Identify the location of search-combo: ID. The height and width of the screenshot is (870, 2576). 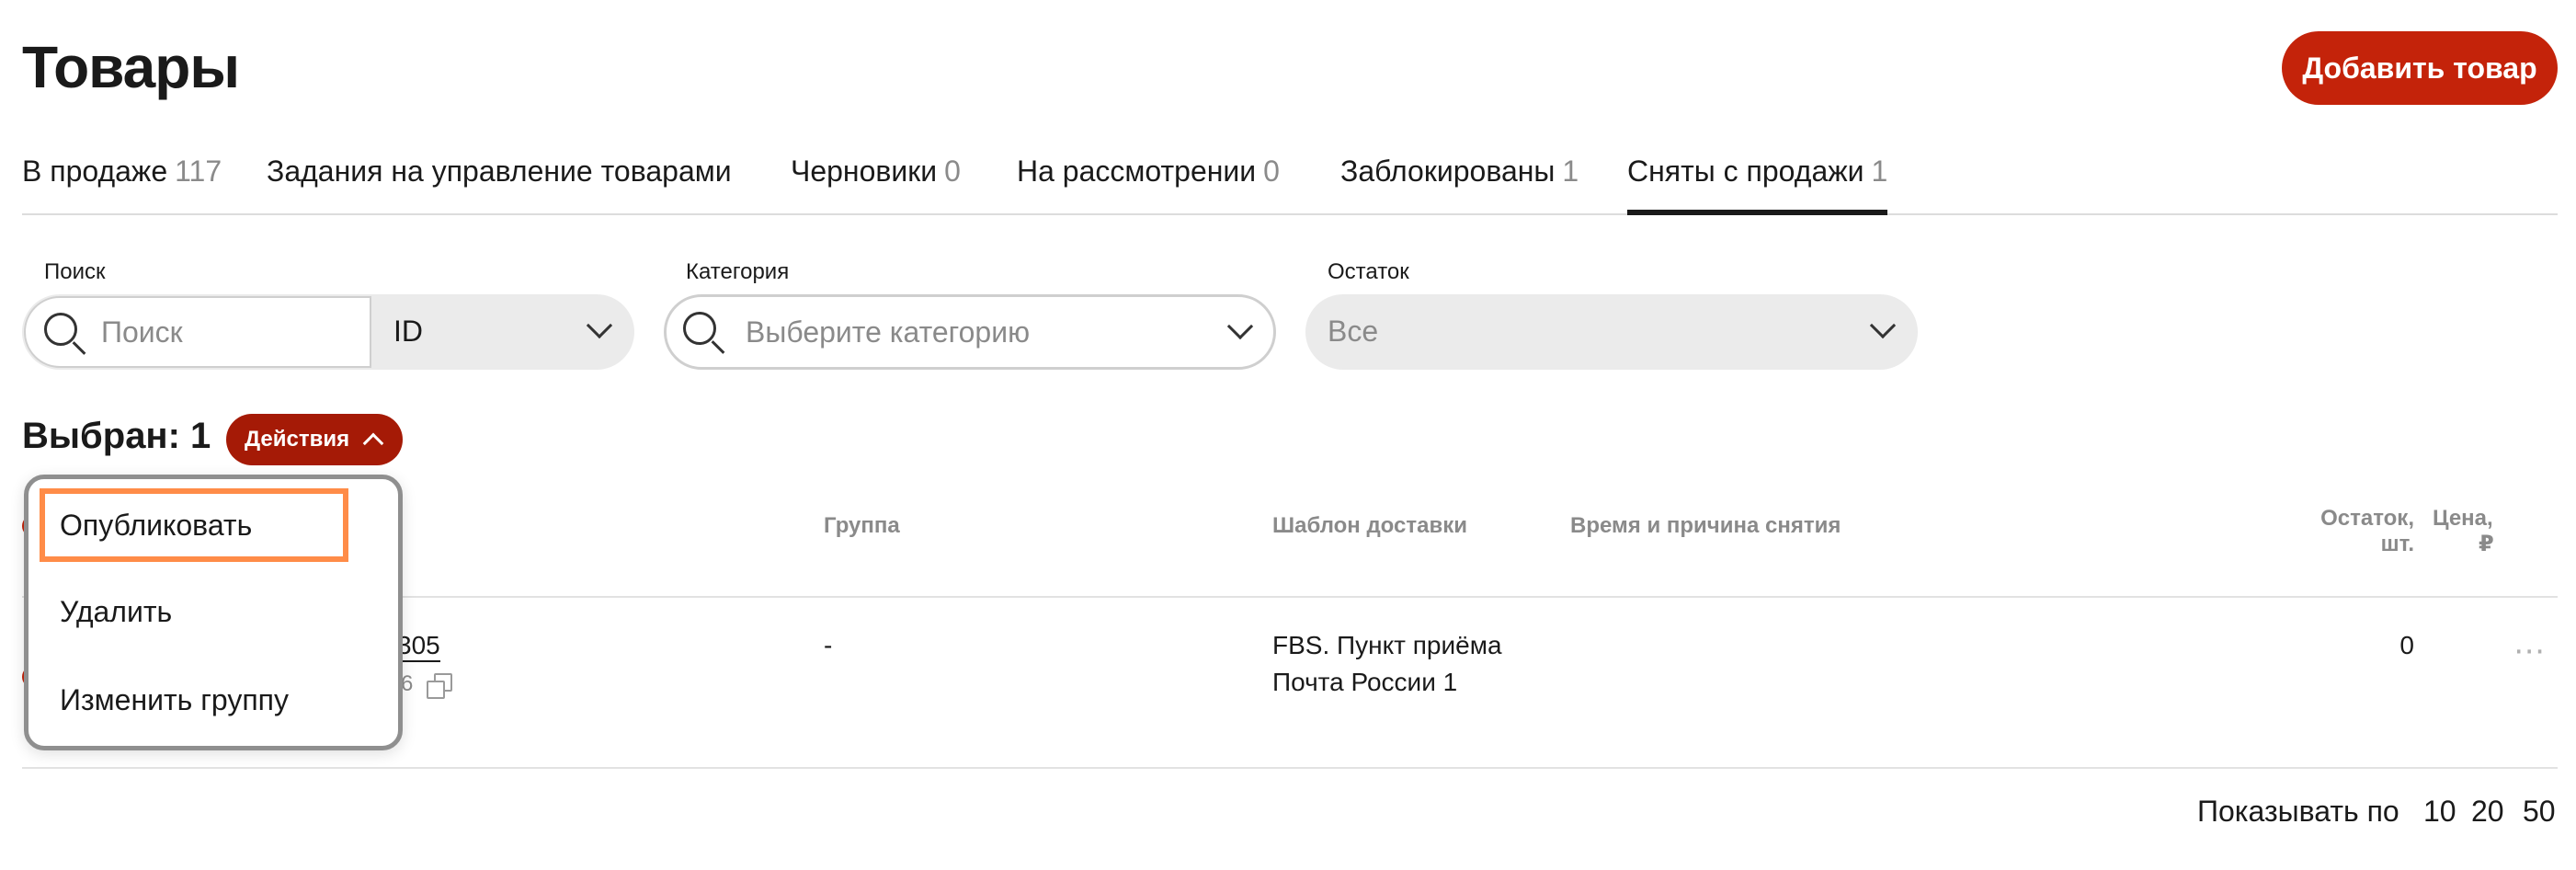
(328, 332).